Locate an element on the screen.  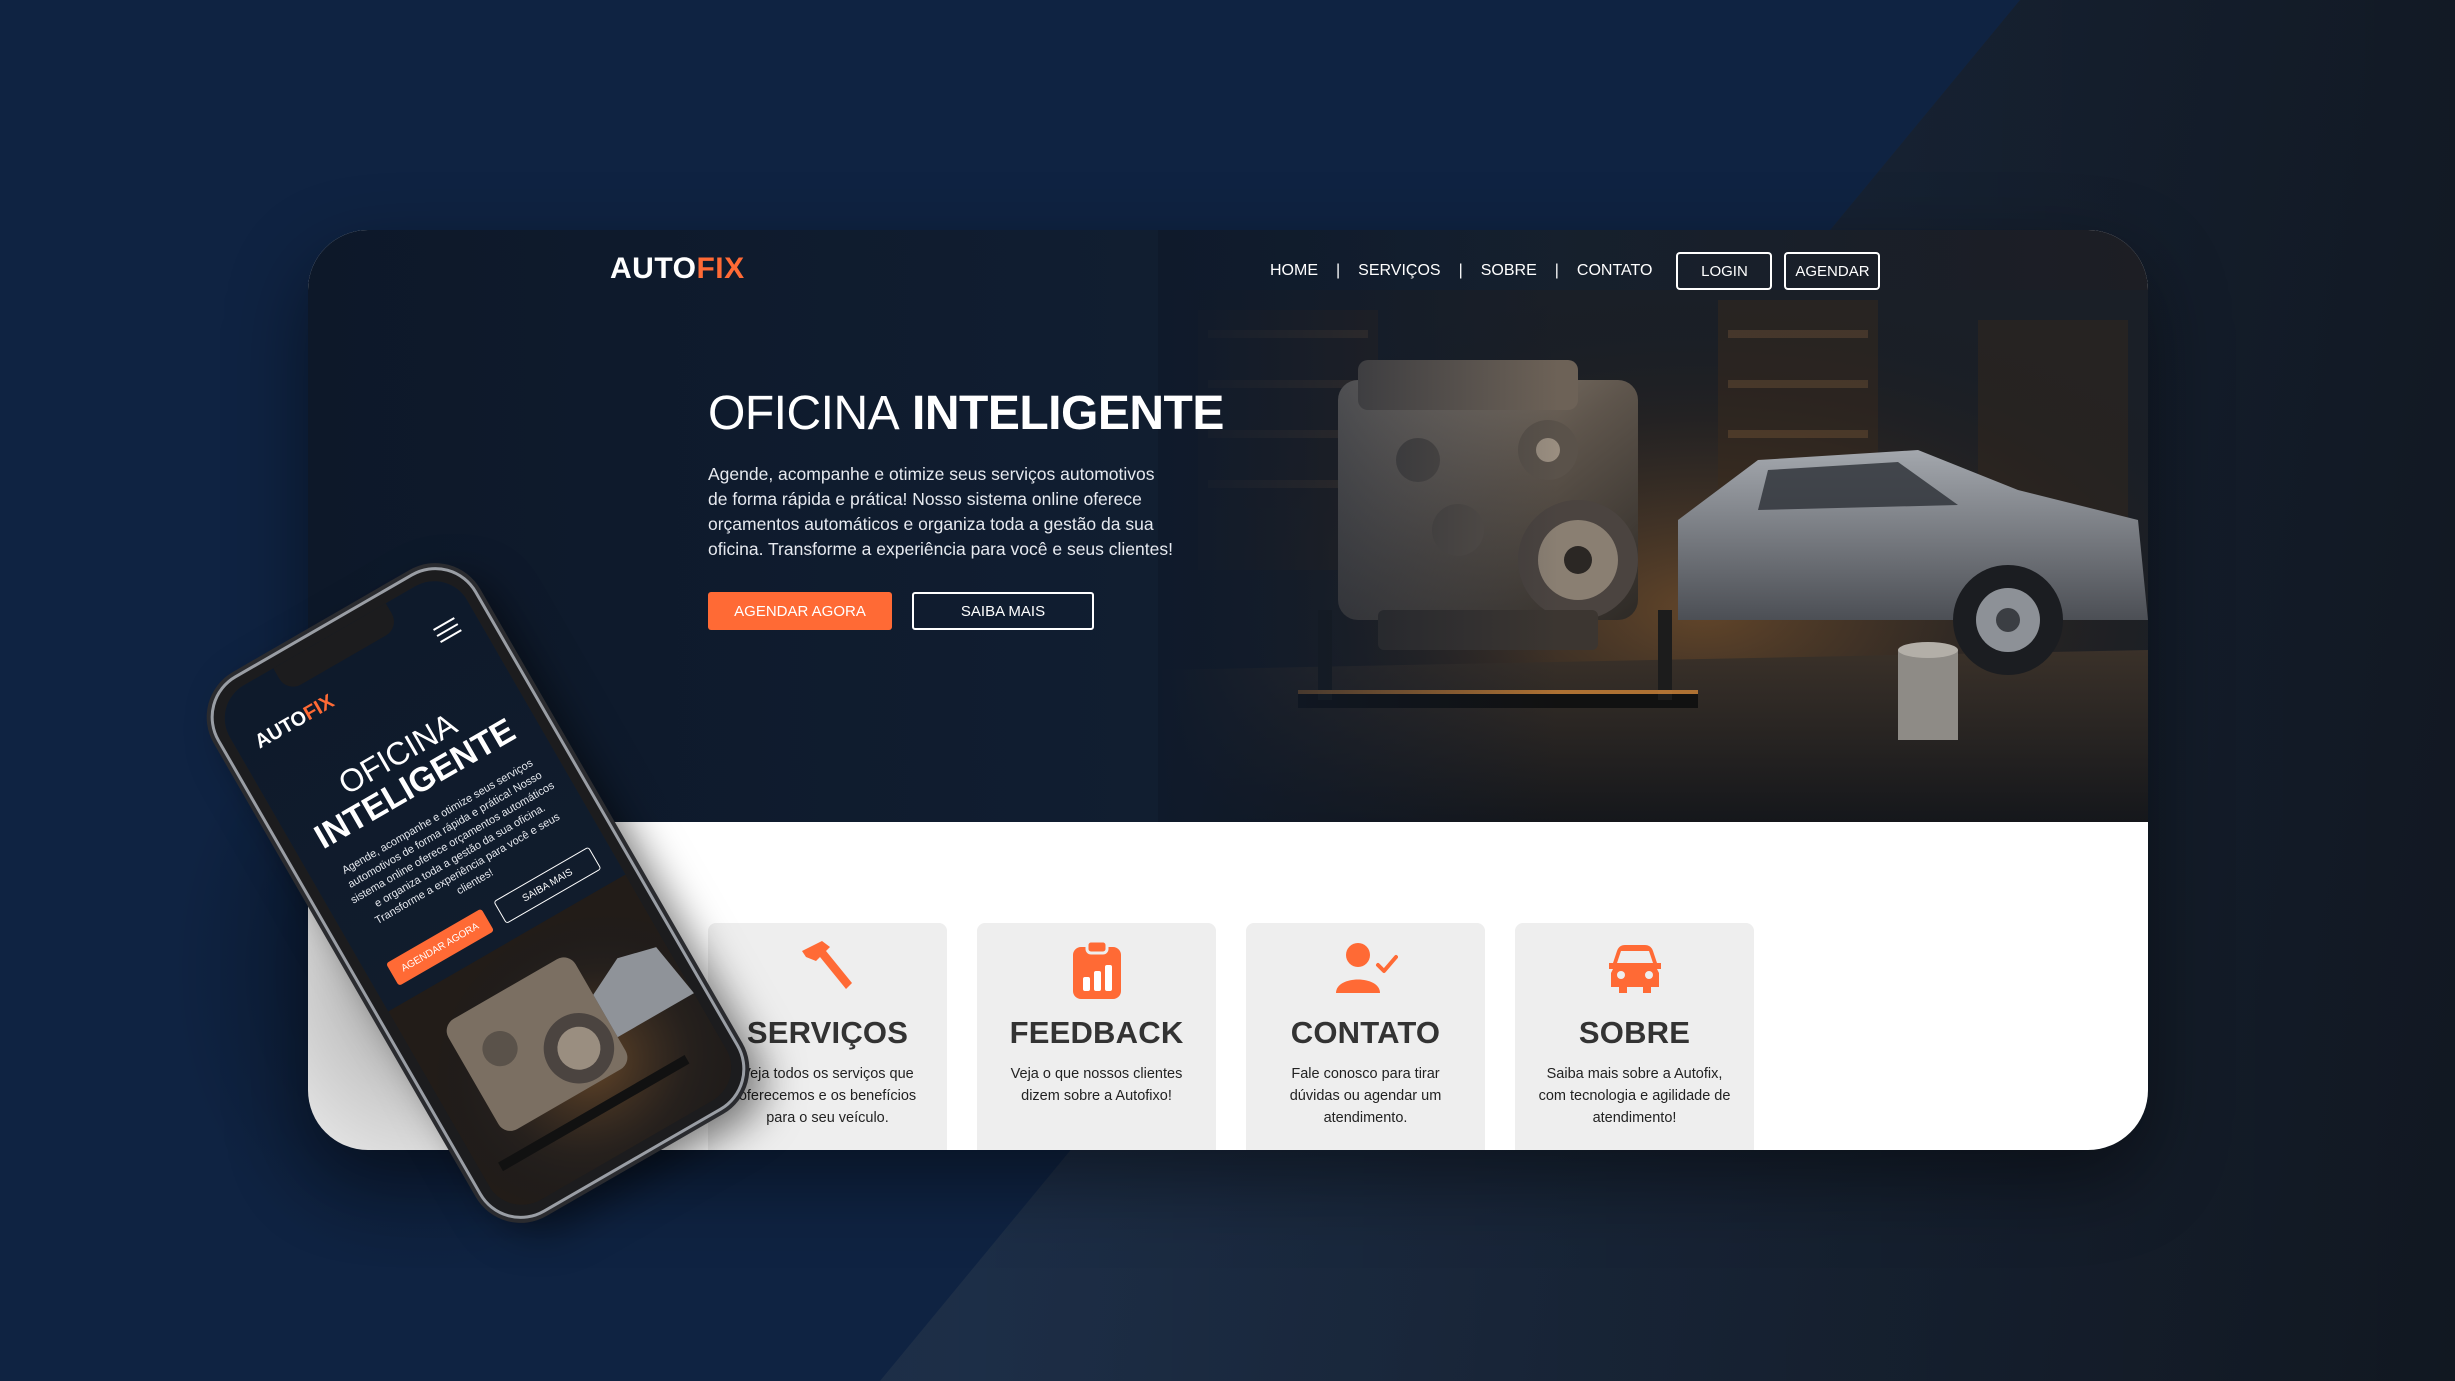
nav-link-home: HOME is located at coordinates (1294, 271).